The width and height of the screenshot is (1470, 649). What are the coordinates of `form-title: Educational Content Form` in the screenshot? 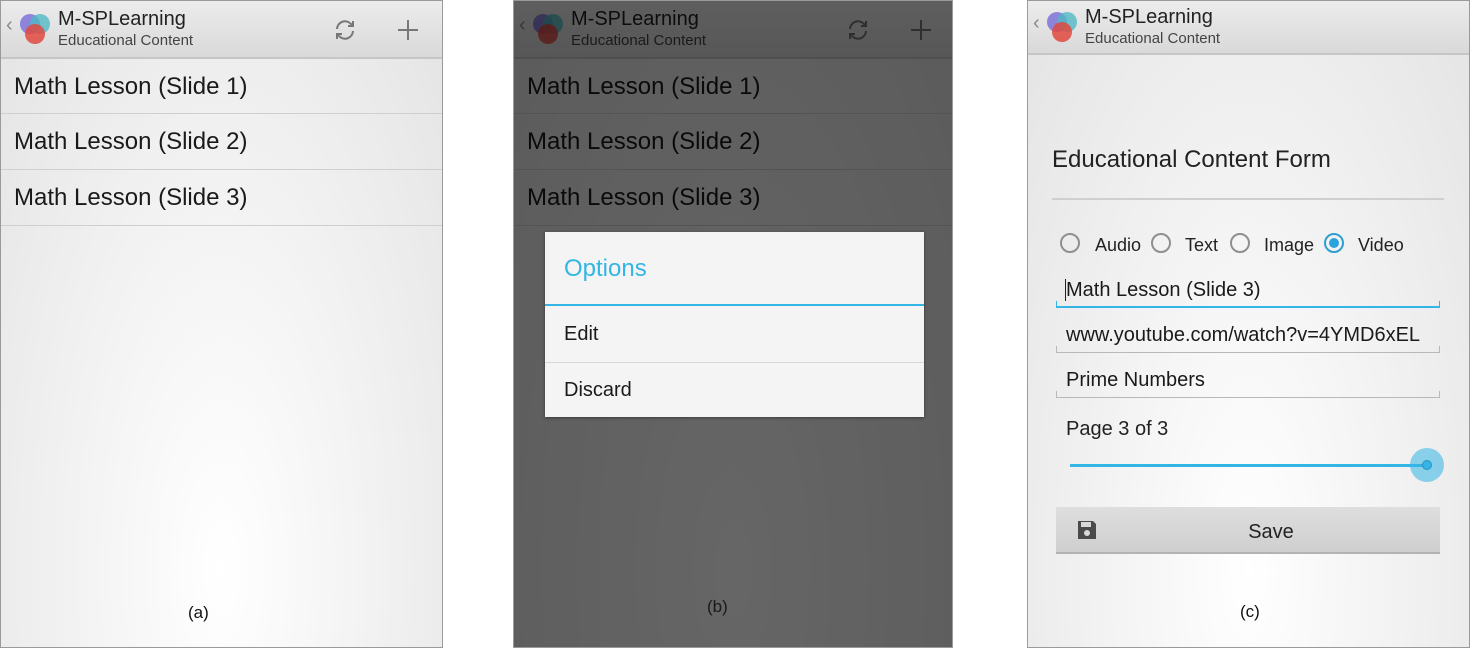 It's located at (1191, 159).